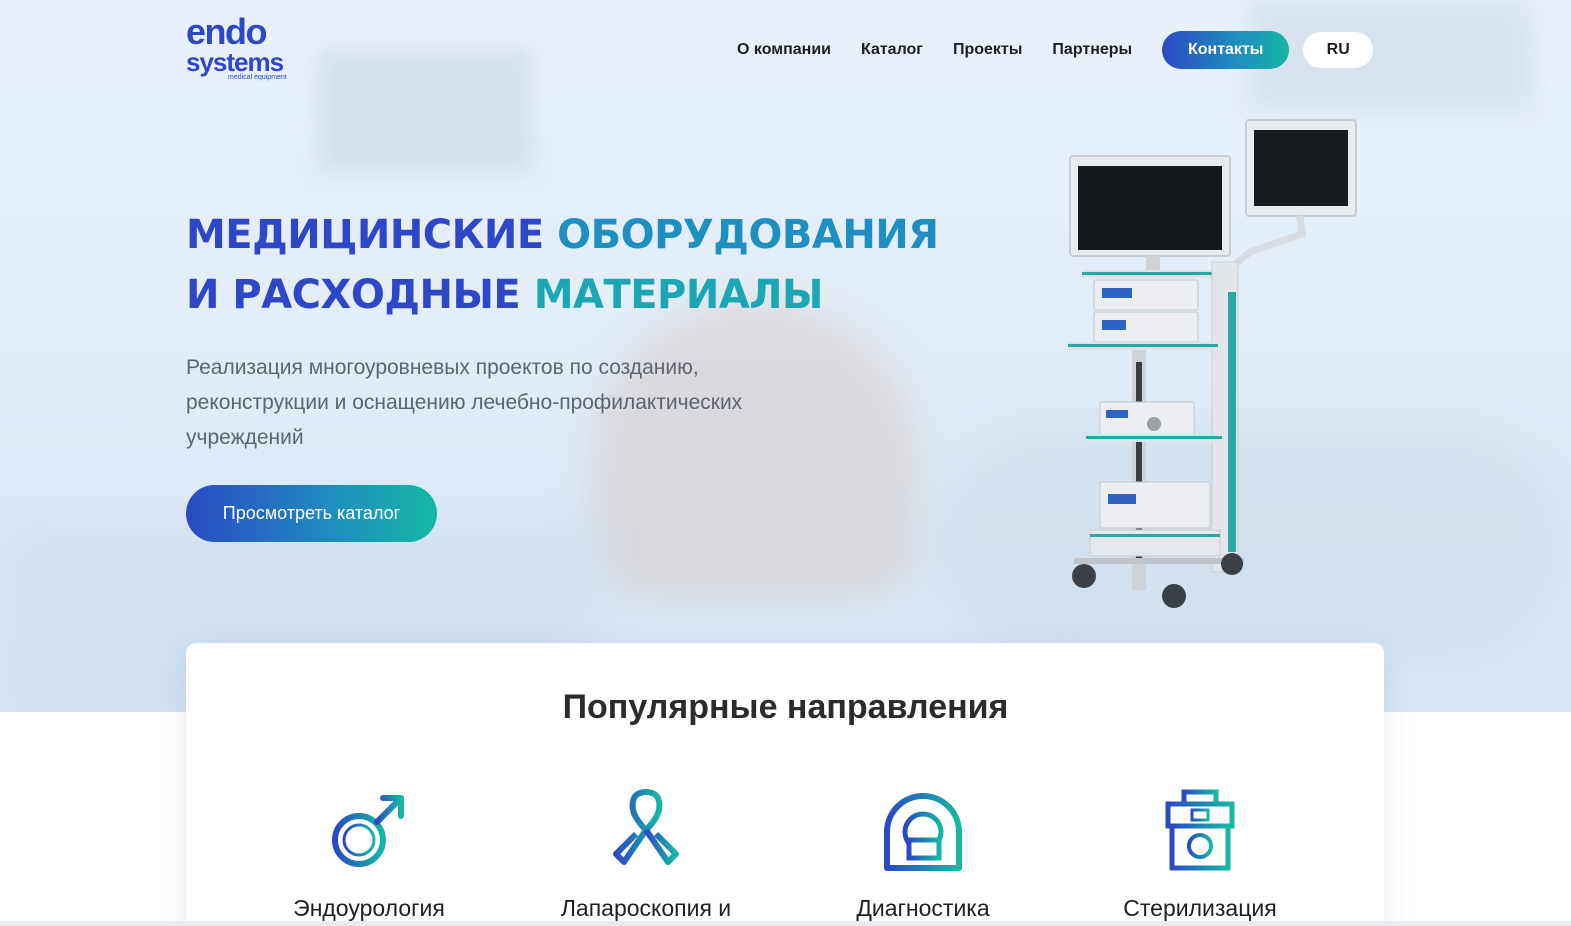 The image size is (1571, 926). What do you see at coordinates (227, 31) in the screenshot?
I see `logo-line1: endo` at bounding box center [227, 31].